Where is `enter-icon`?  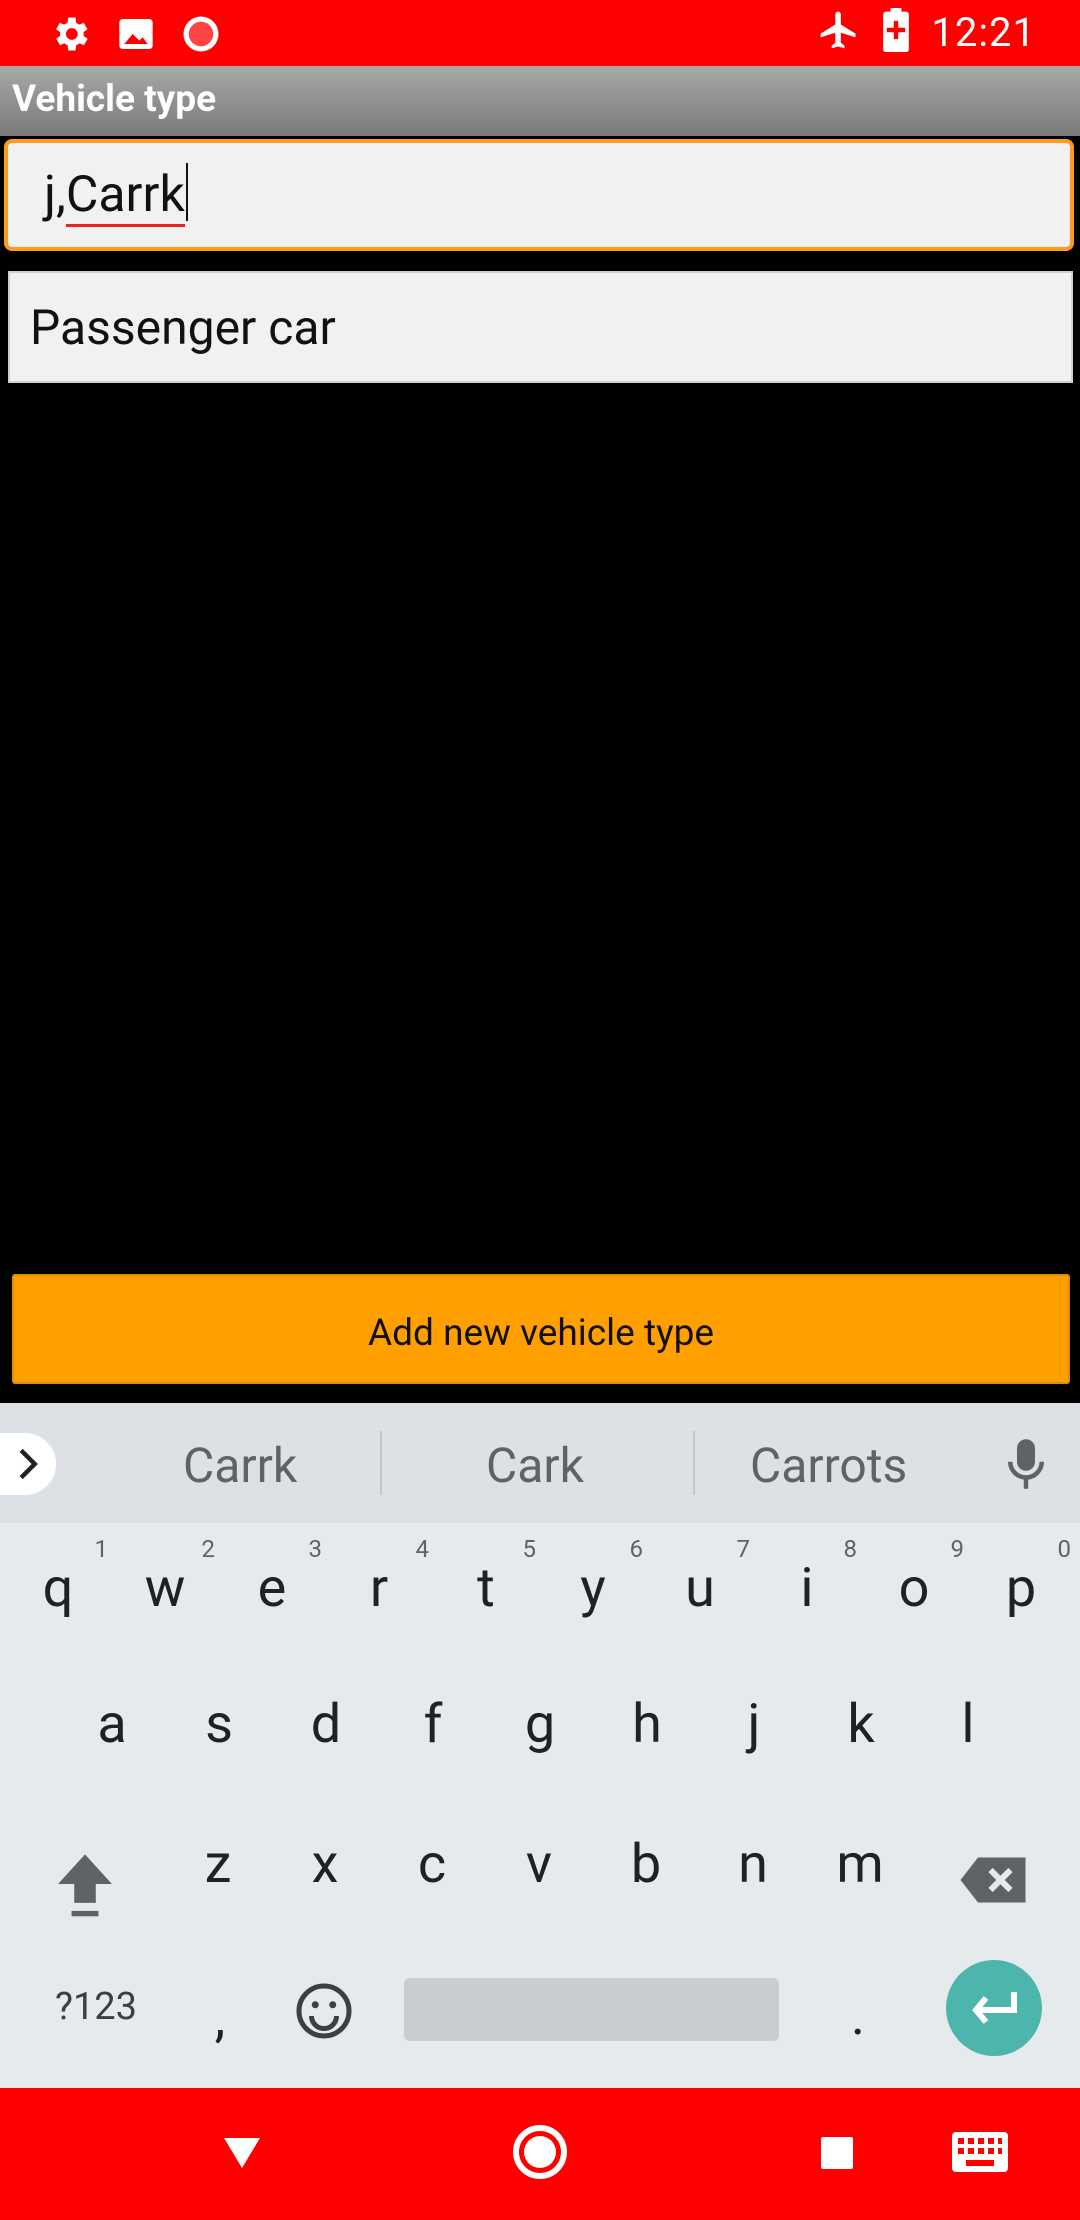
enter-icon is located at coordinates (994, 2008).